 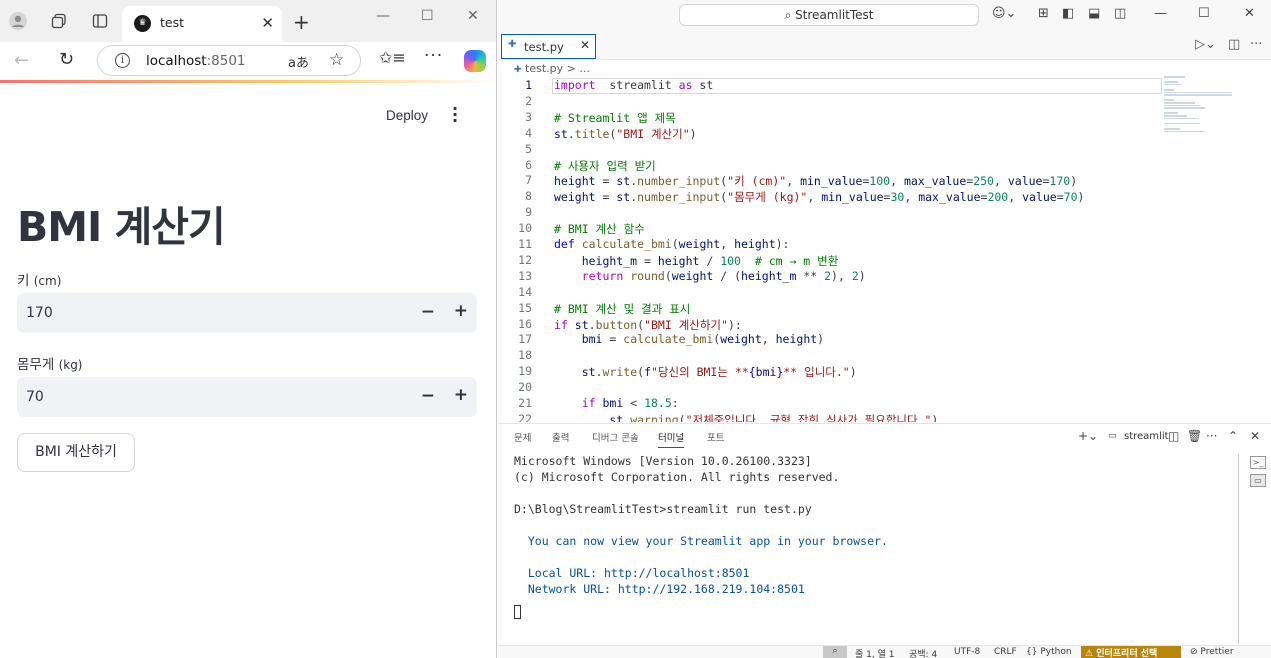 I want to click on url-text: localhost:8501, so click(x=196, y=61).